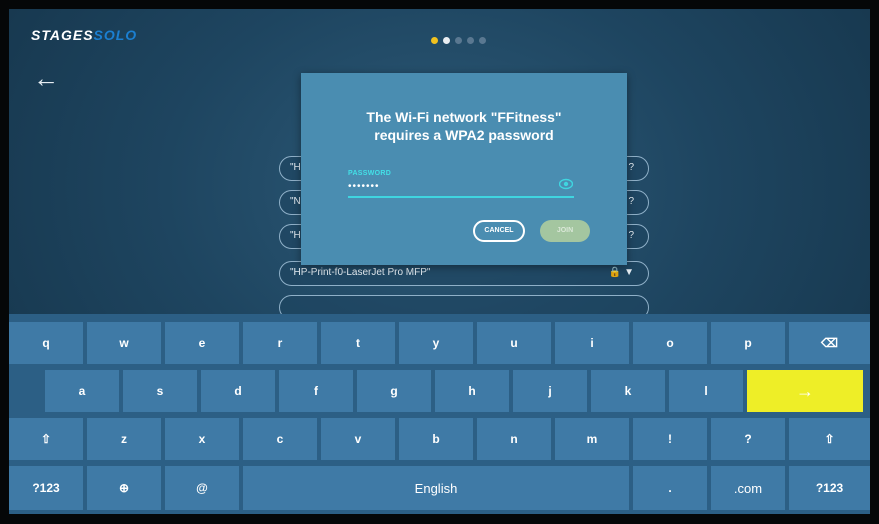 Image resolution: width=879 pixels, height=524 pixels. I want to click on shift-key-right: ⇧, so click(829, 439).